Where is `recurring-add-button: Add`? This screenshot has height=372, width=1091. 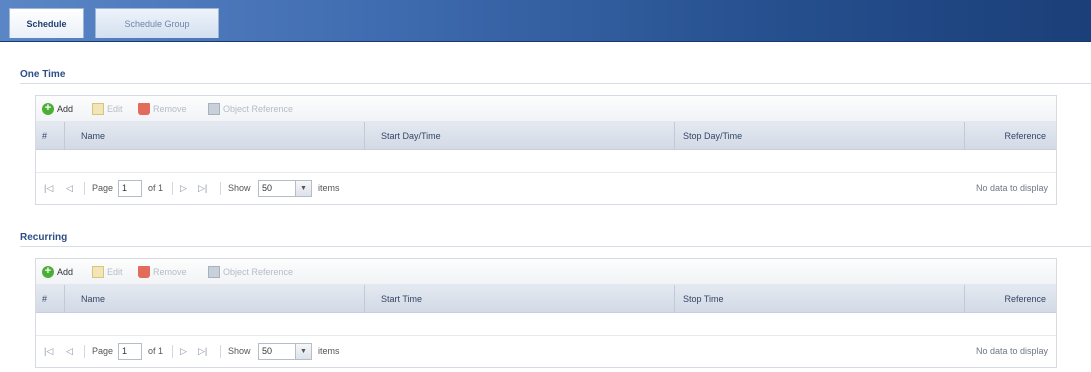 recurring-add-button: Add is located at coordinates (62, 271).